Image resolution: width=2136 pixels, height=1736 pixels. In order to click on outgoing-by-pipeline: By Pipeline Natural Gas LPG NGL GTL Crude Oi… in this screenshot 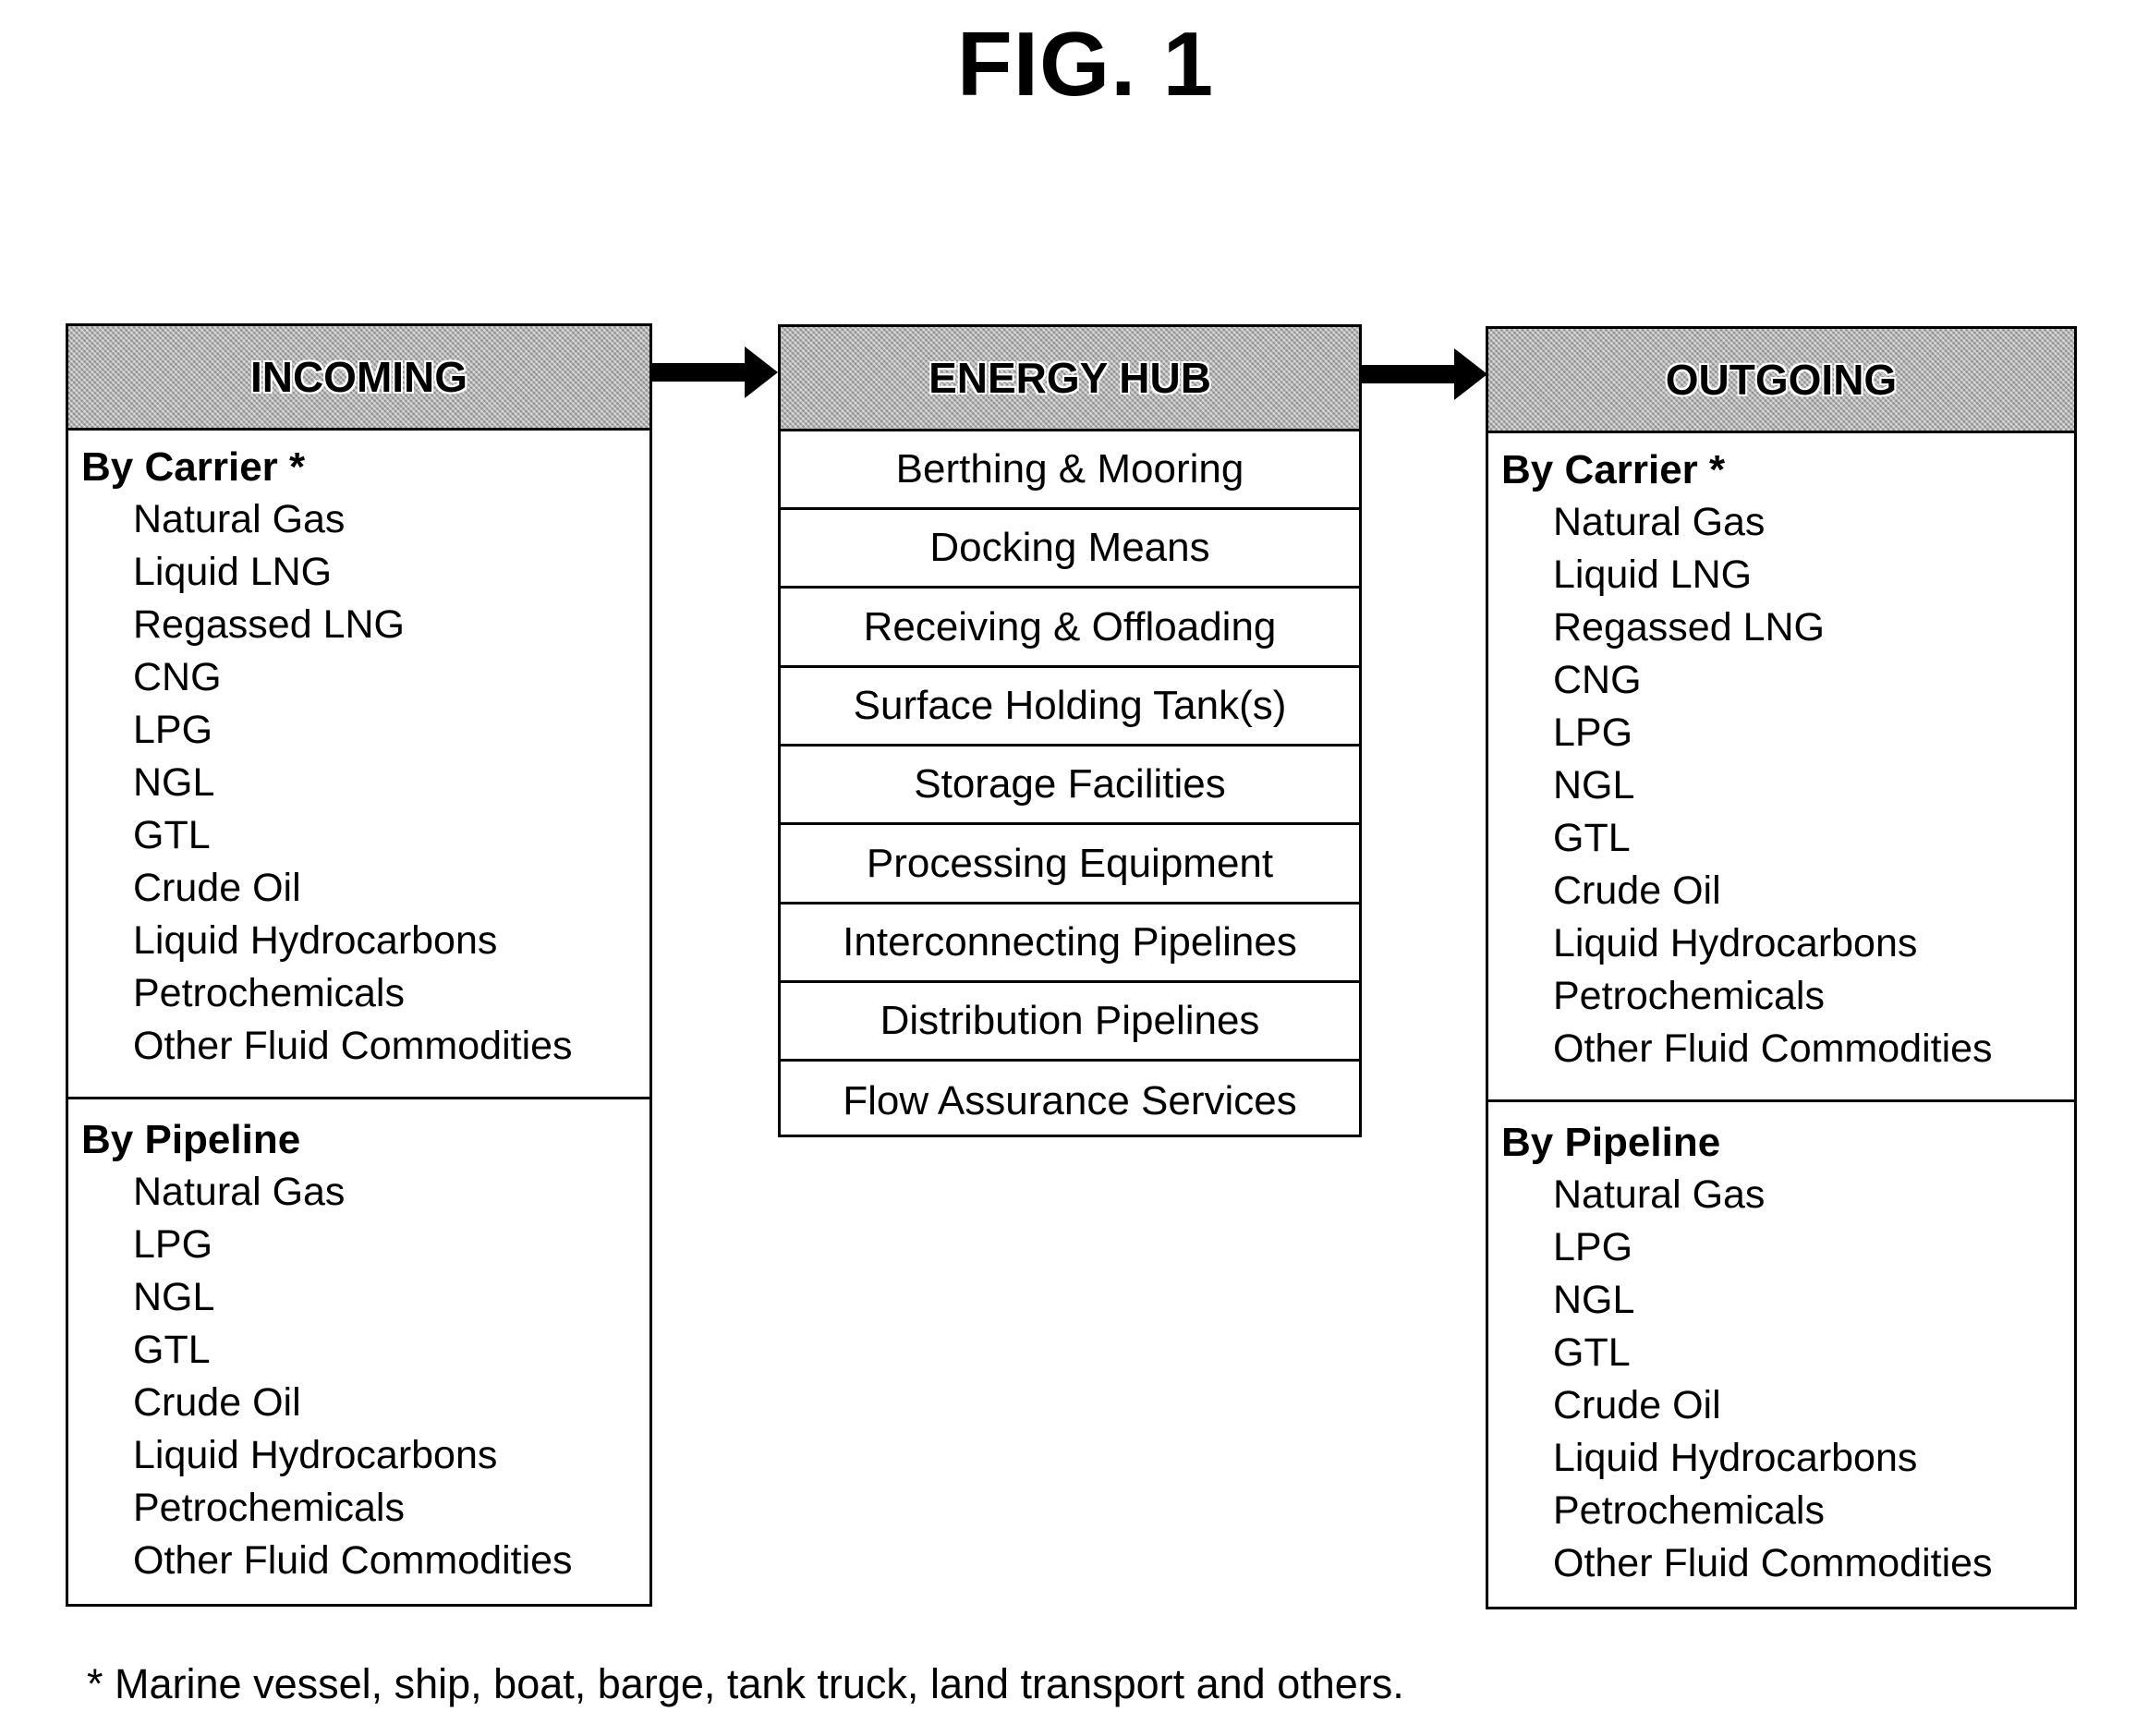, I will do `click(1781, 1353)`.